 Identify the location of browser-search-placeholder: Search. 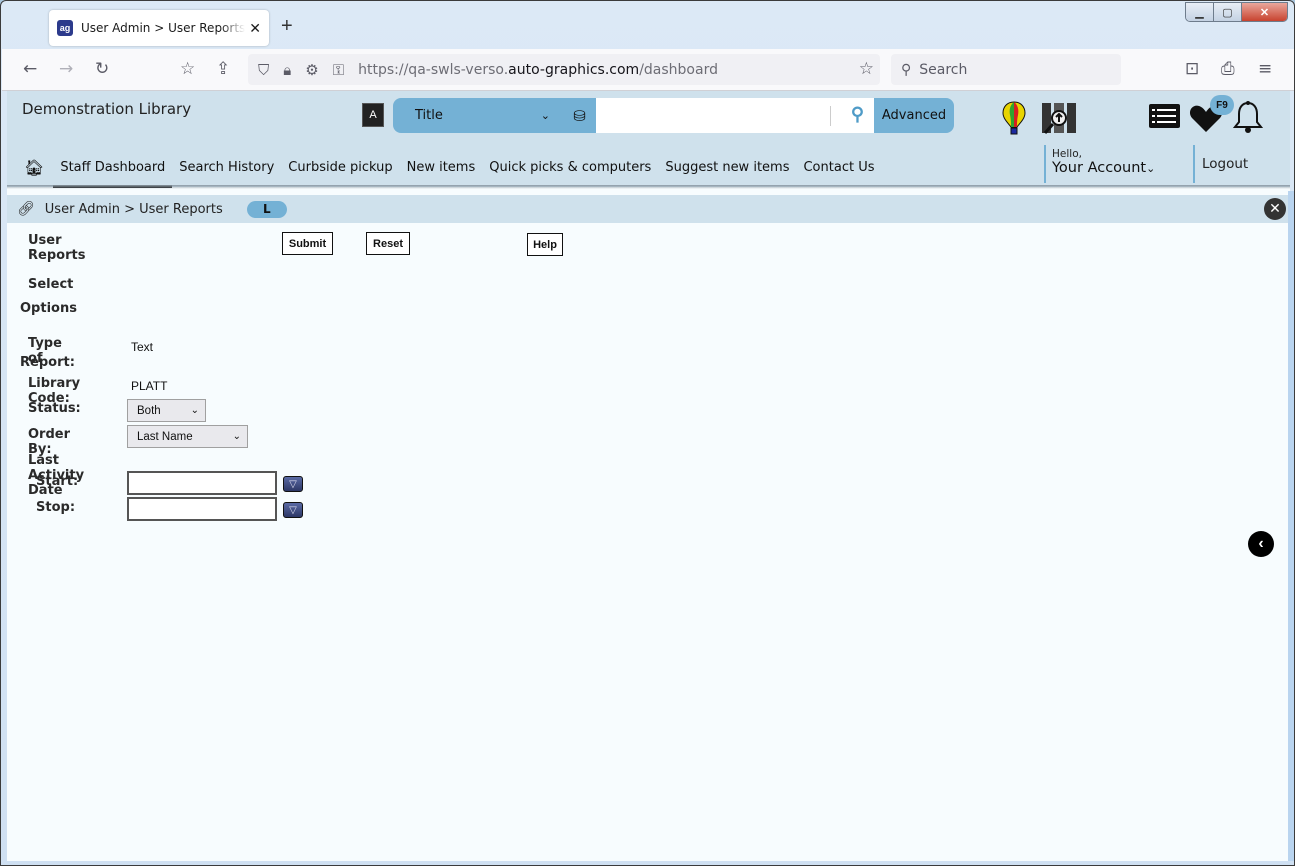
(943, 69).